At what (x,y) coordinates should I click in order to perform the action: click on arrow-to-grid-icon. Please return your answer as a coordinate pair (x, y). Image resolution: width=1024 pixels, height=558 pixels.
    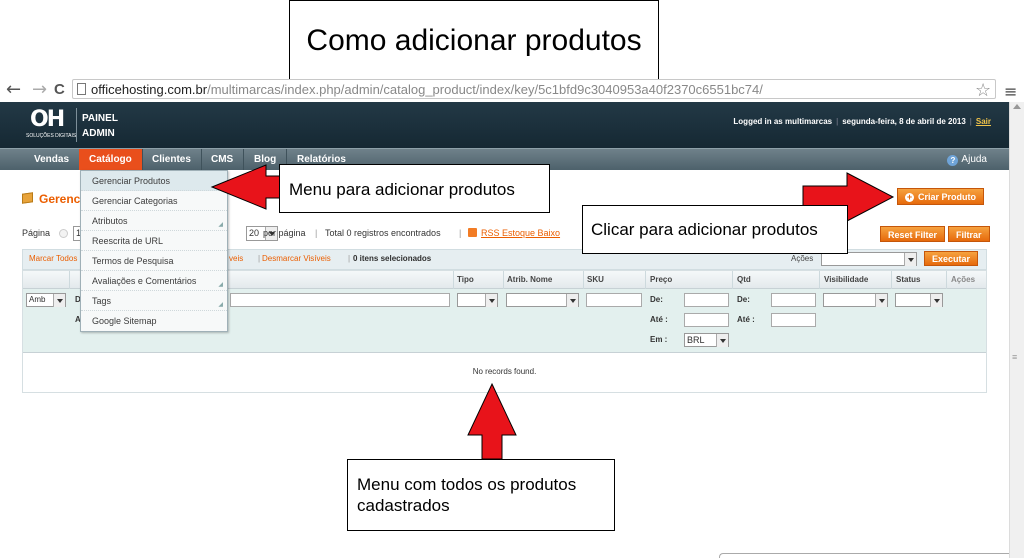
    Looking at the image, I should click on (492, 421).